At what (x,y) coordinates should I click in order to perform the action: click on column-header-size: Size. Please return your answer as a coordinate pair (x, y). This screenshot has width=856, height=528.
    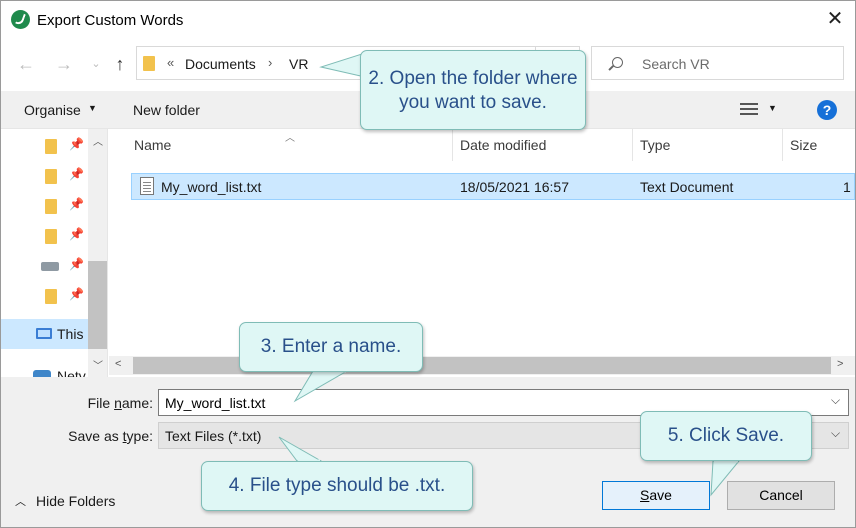
    Looking at the image, I should click on (803, 145).